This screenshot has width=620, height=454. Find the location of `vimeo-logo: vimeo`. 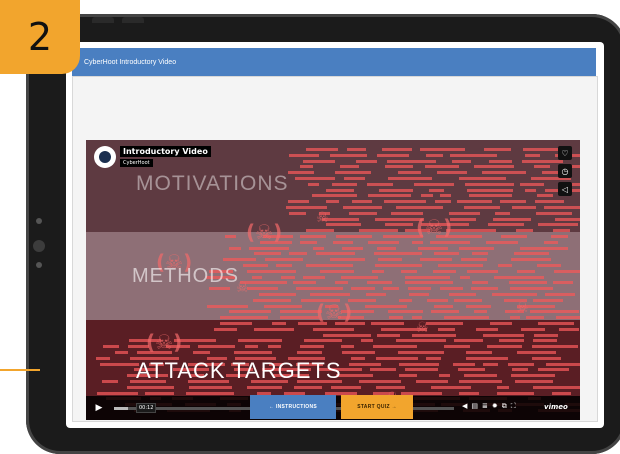

vimeo-logo: vimeo is located at coordinates (556, 407).